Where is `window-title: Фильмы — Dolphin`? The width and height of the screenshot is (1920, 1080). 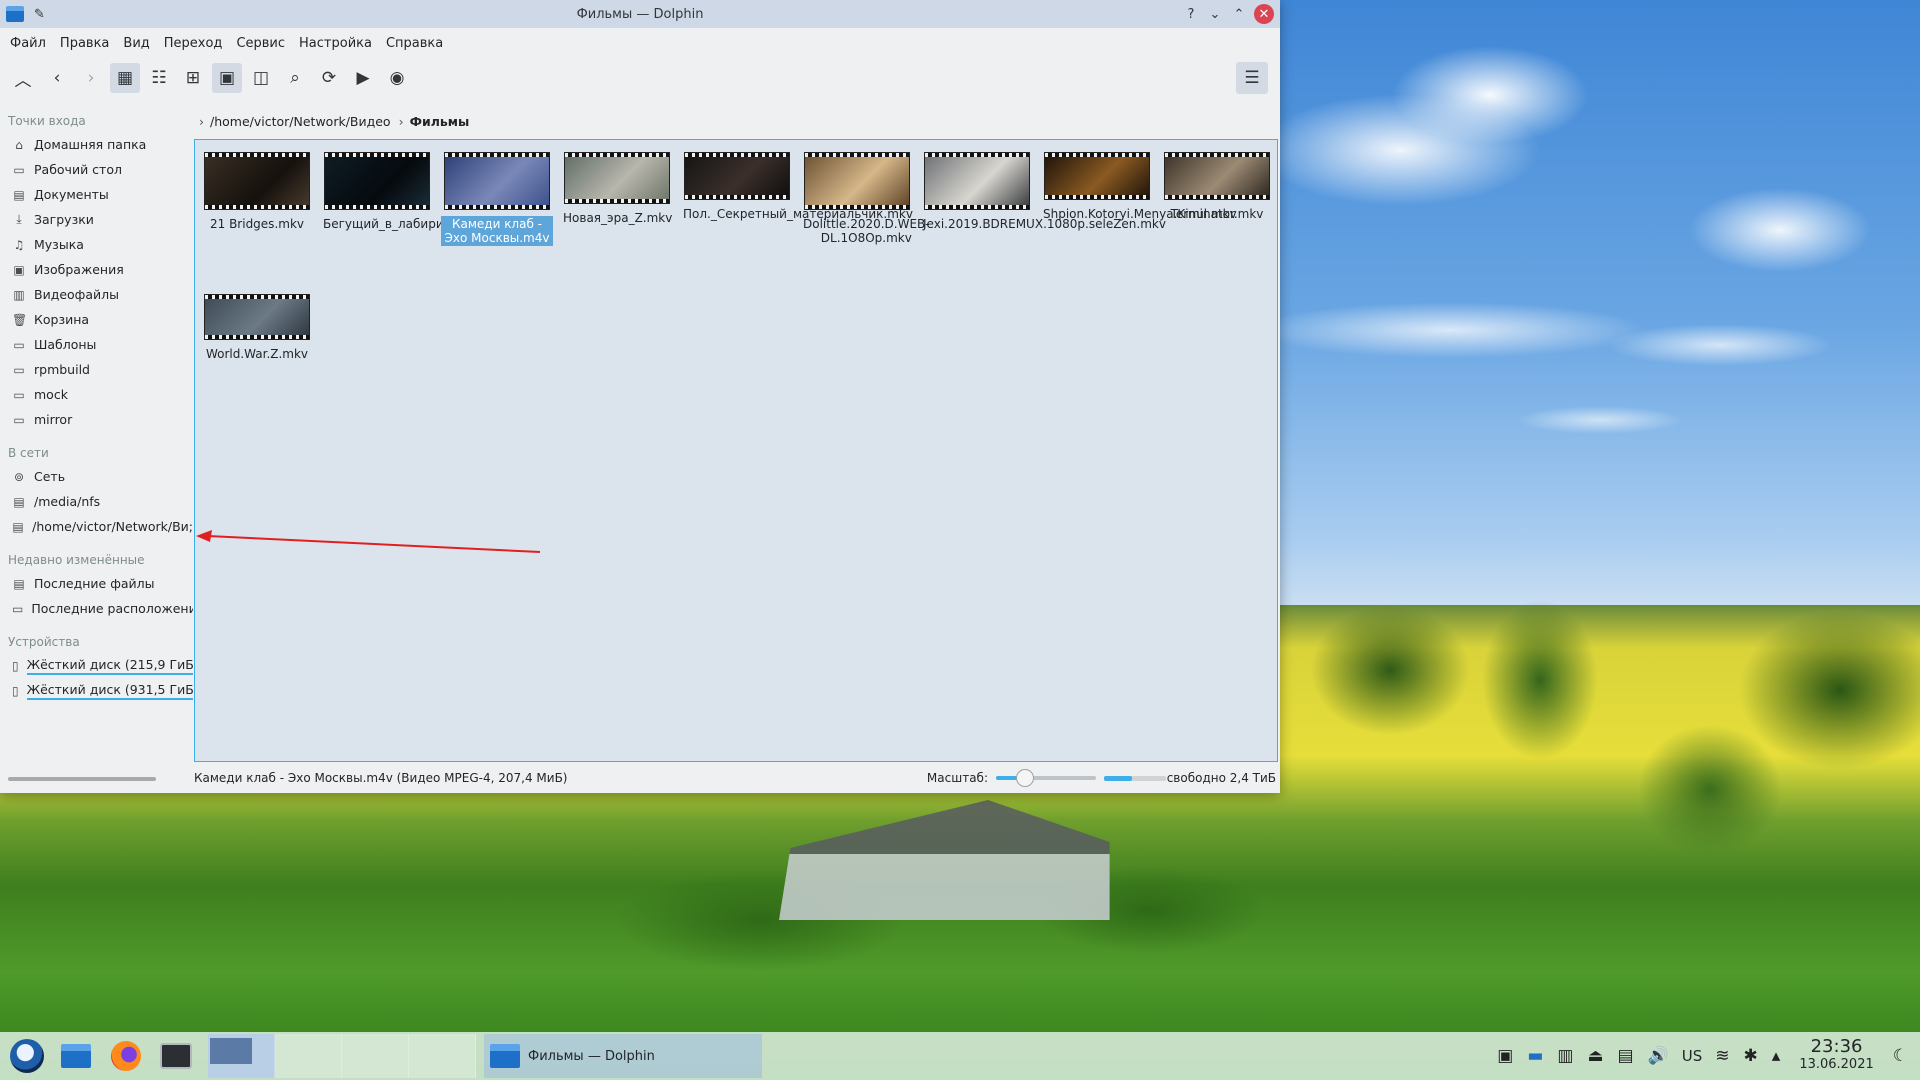 window-title: Фильмы — Dolphin is located at coordinates (640, 14).